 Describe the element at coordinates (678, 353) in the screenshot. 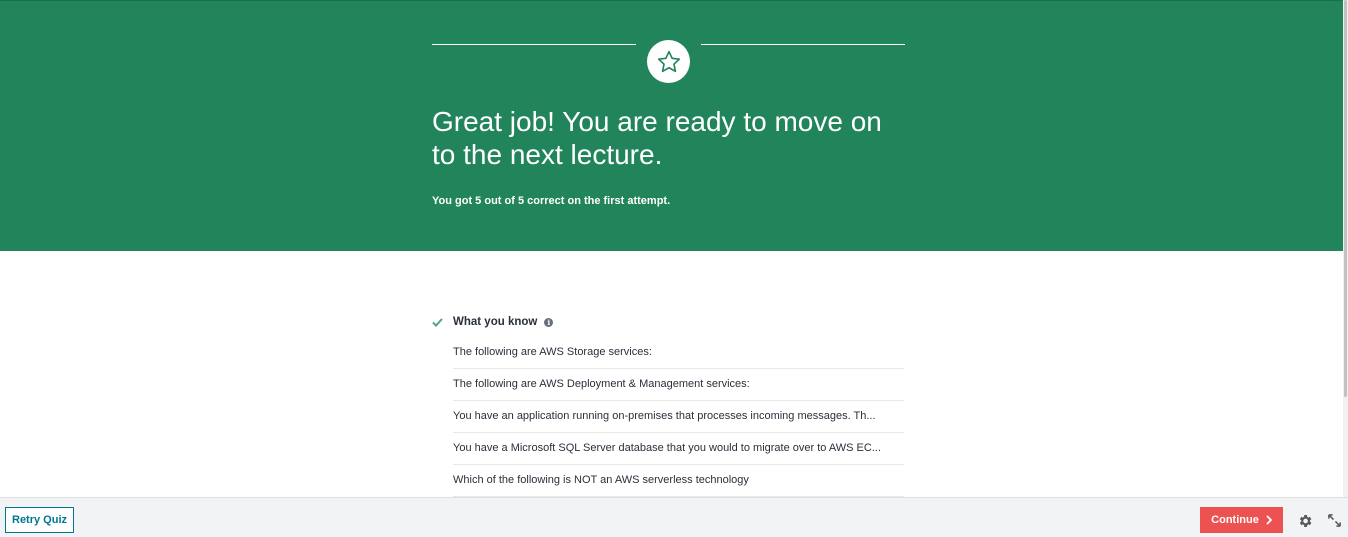

I see `question-item: The following are AWS Storage services:` at that location.